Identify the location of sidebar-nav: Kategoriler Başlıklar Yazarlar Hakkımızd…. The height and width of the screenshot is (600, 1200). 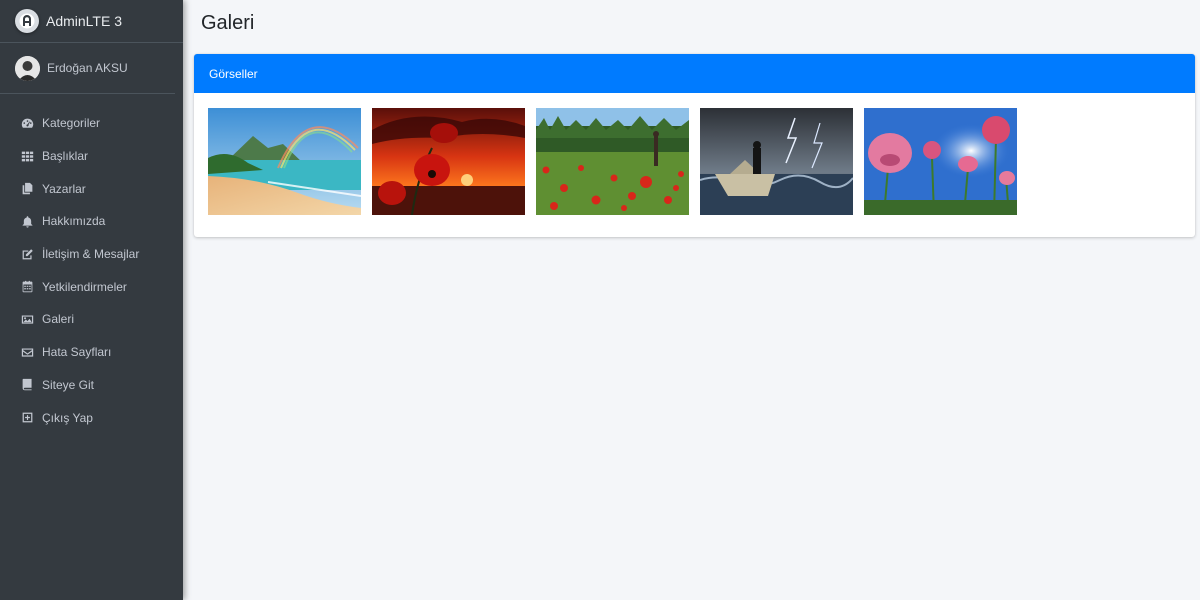
(91, 264).